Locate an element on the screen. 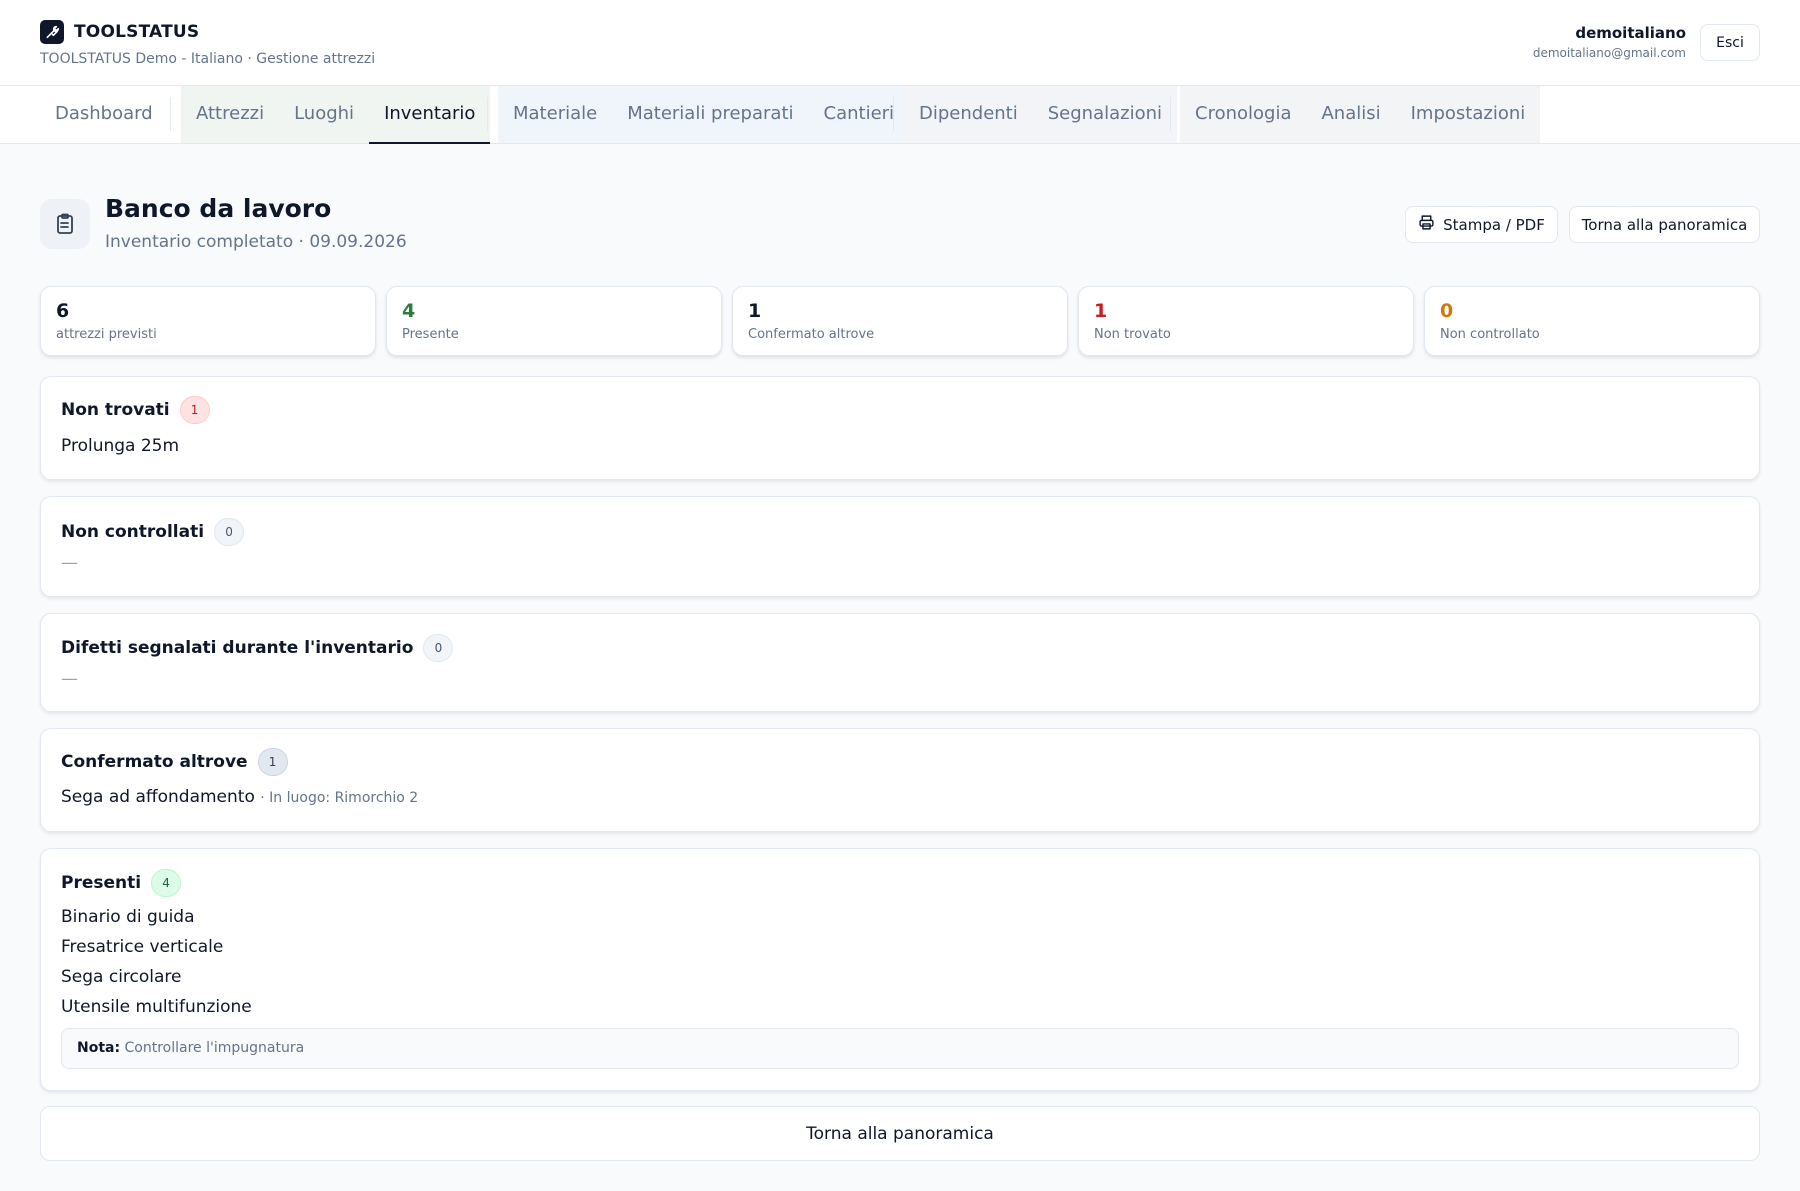 This screenshot has width=1800, height=1191. nav-group-tools: Attrezzi Luoghi Inventario is located at coordinates (336, 115).